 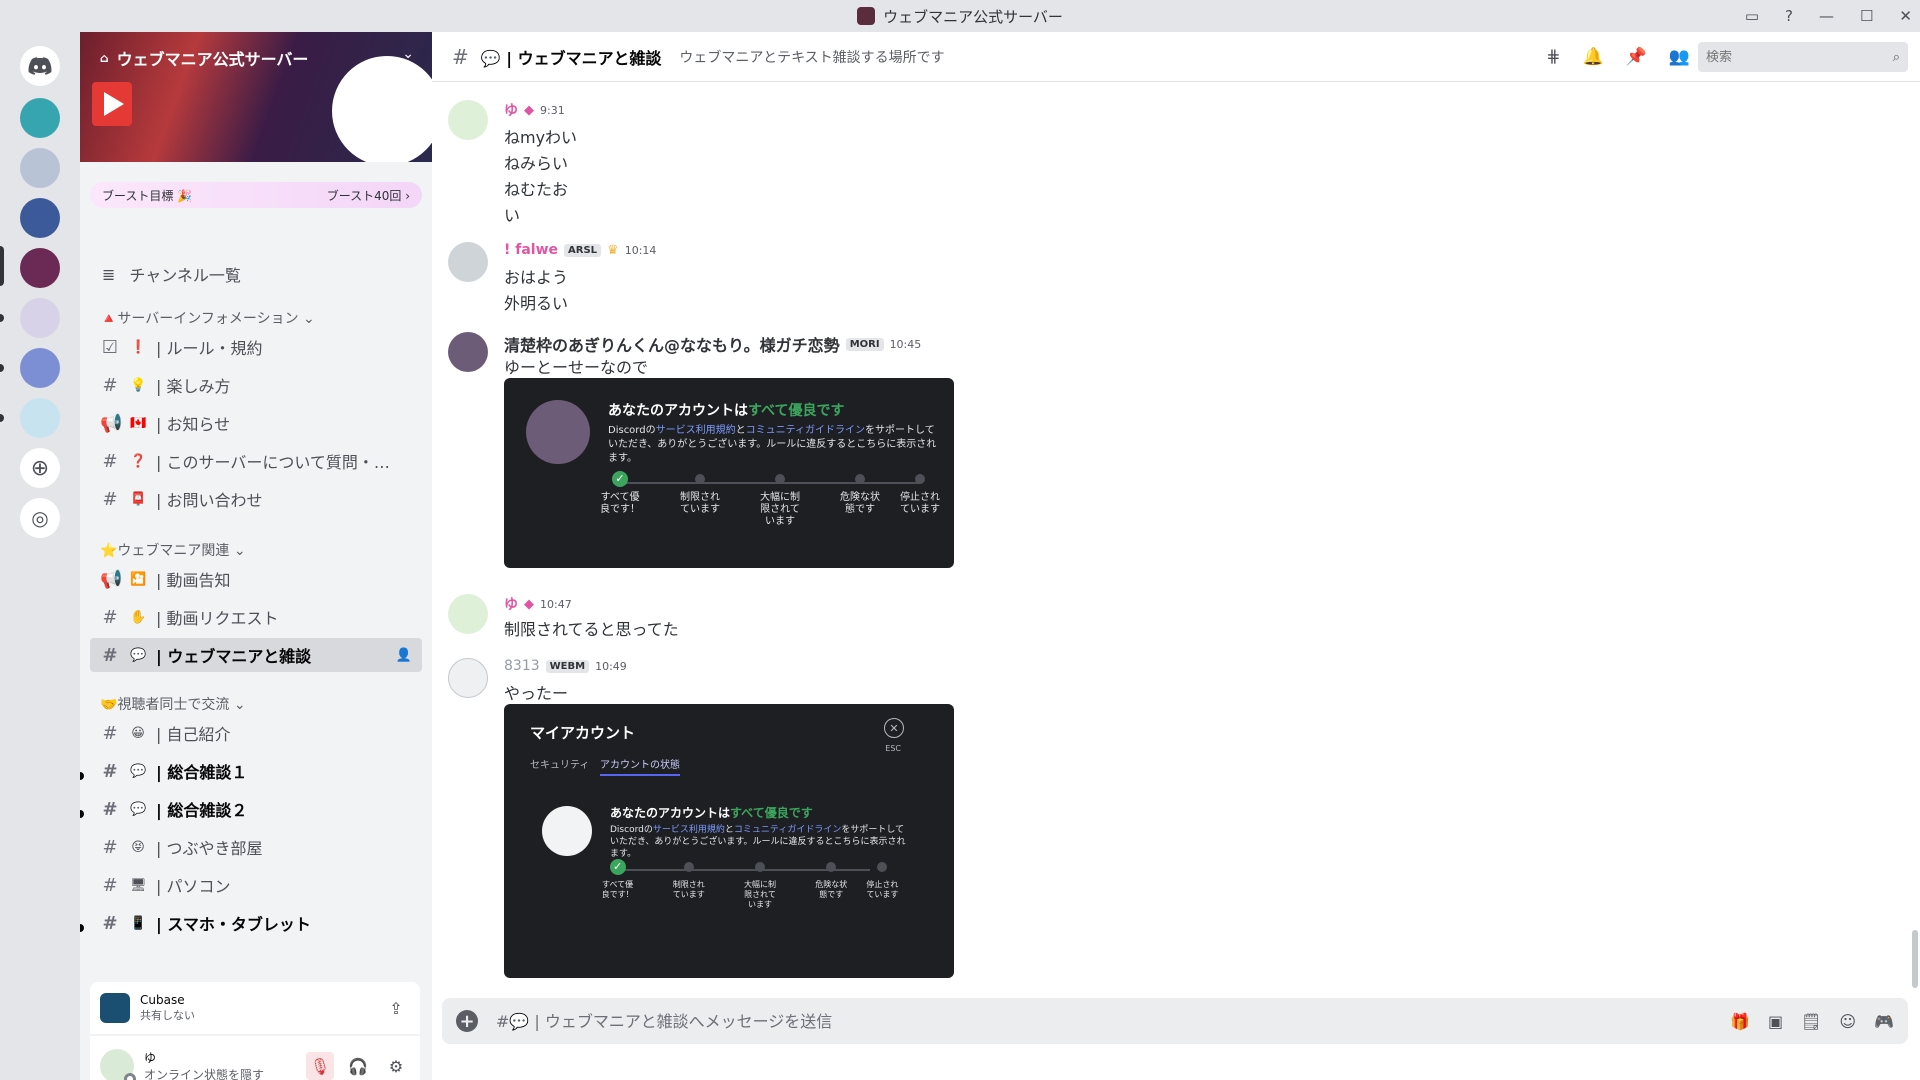 What do you see at coordinates (320, 1066) in the screenshot?
I see `mic-muted-icon: 🎙` at bounding box center [320, 1066].